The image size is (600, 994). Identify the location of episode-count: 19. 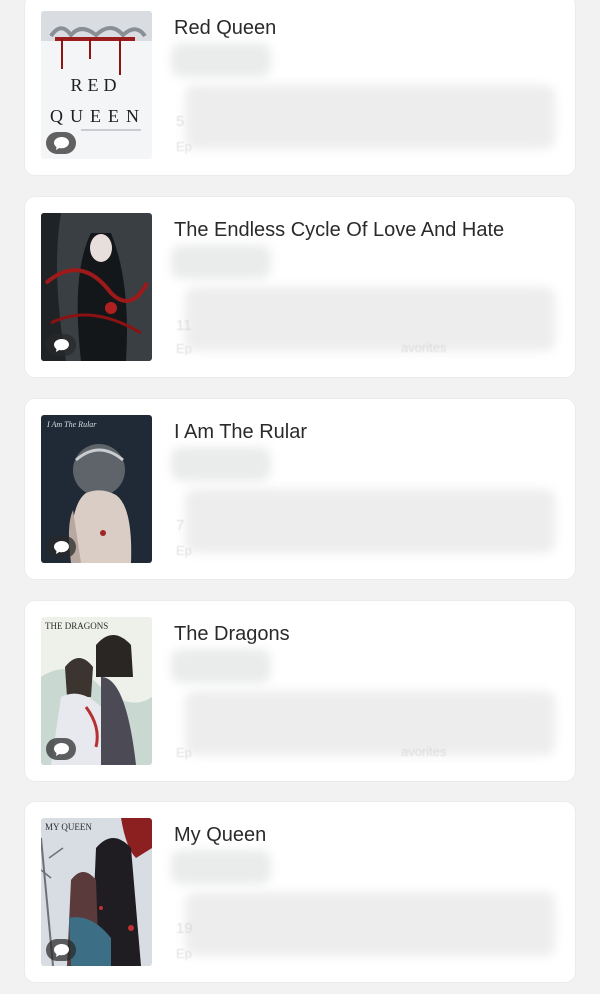
(184, 928).